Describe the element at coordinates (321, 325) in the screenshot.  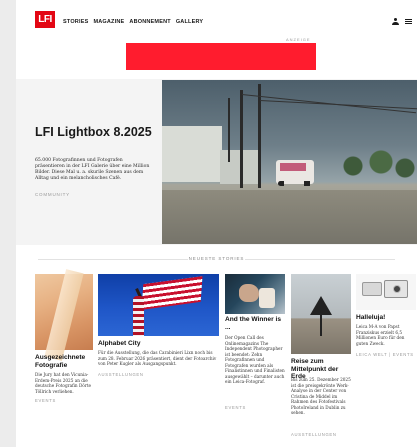
I see `story-image-post` at that location.